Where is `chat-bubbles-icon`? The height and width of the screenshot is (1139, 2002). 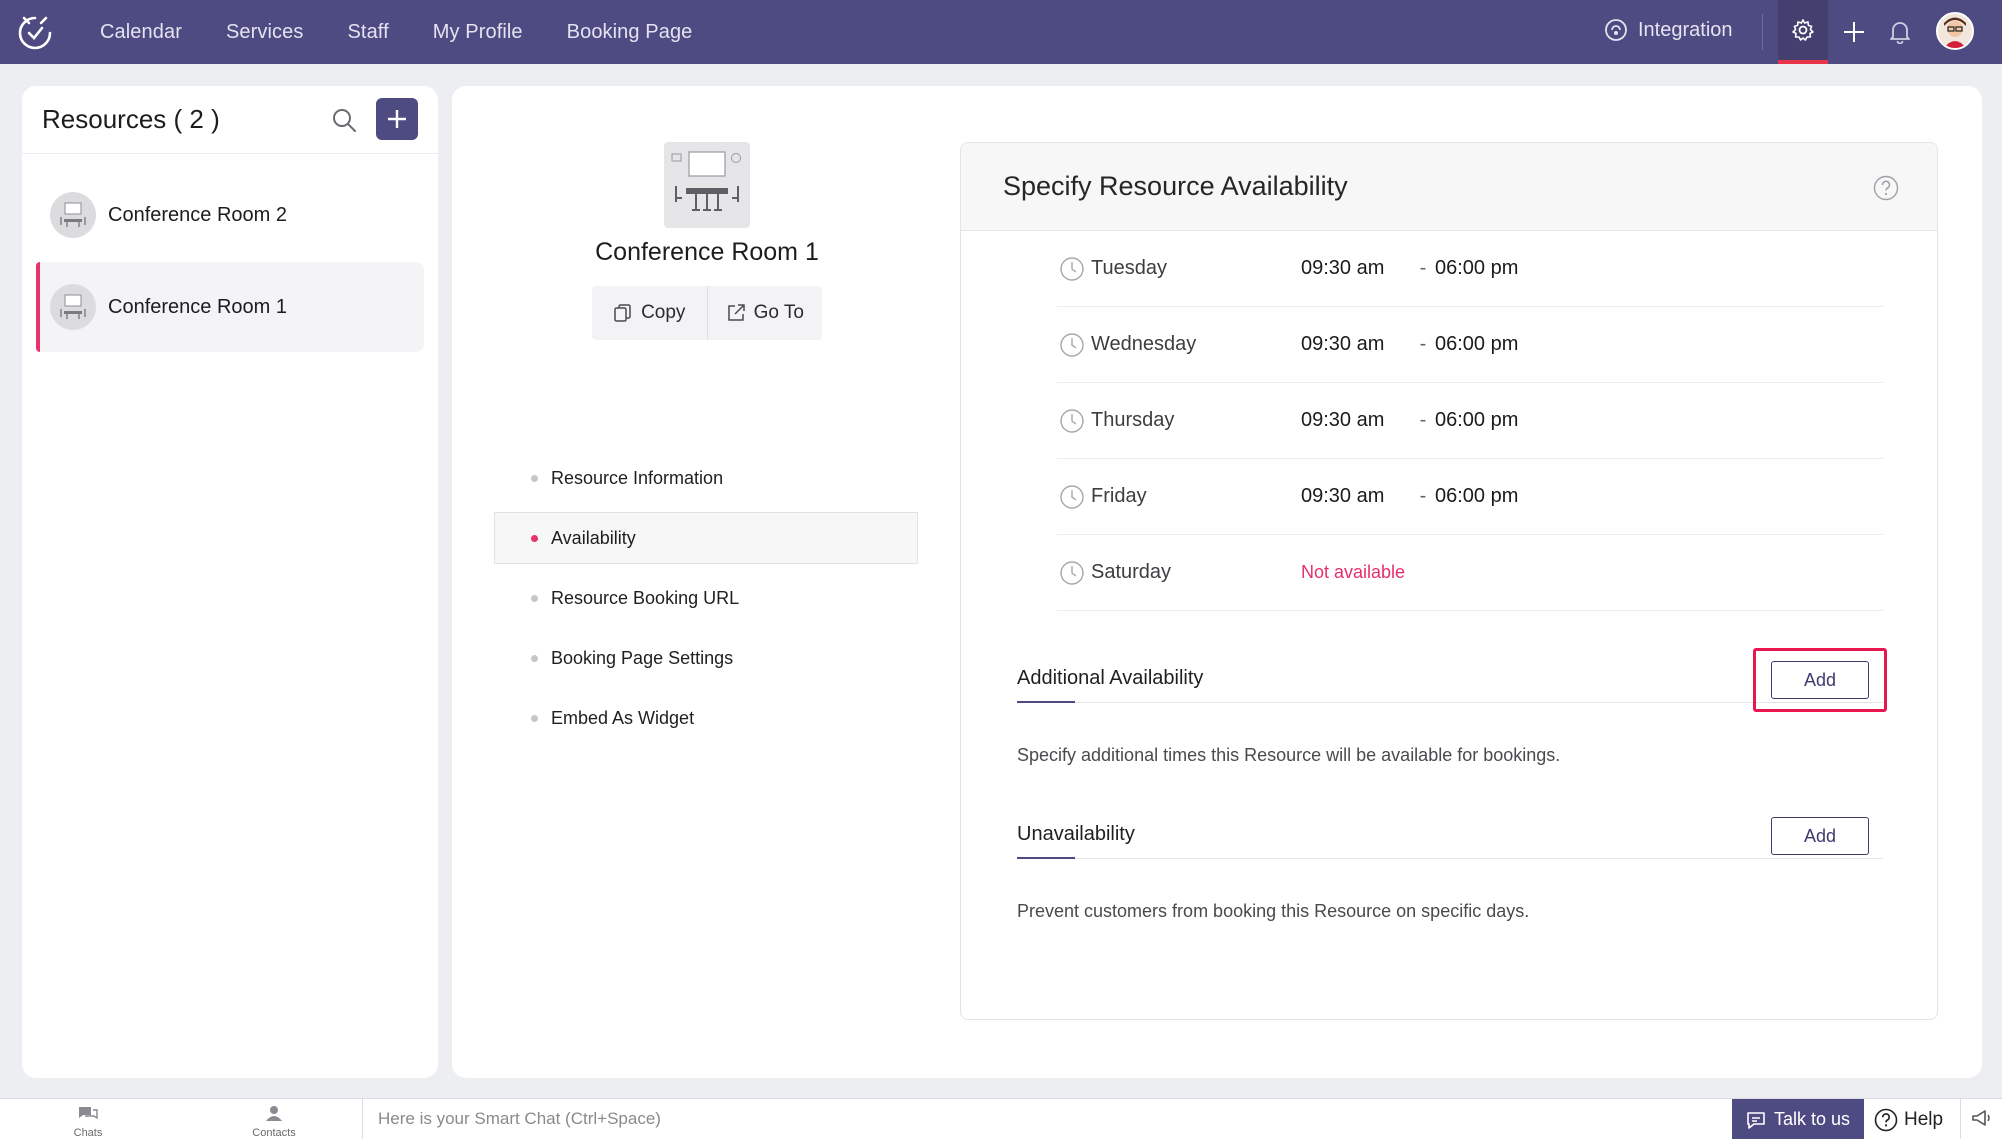 chat-bubbles-icon is located at coordinates (88, 1113).